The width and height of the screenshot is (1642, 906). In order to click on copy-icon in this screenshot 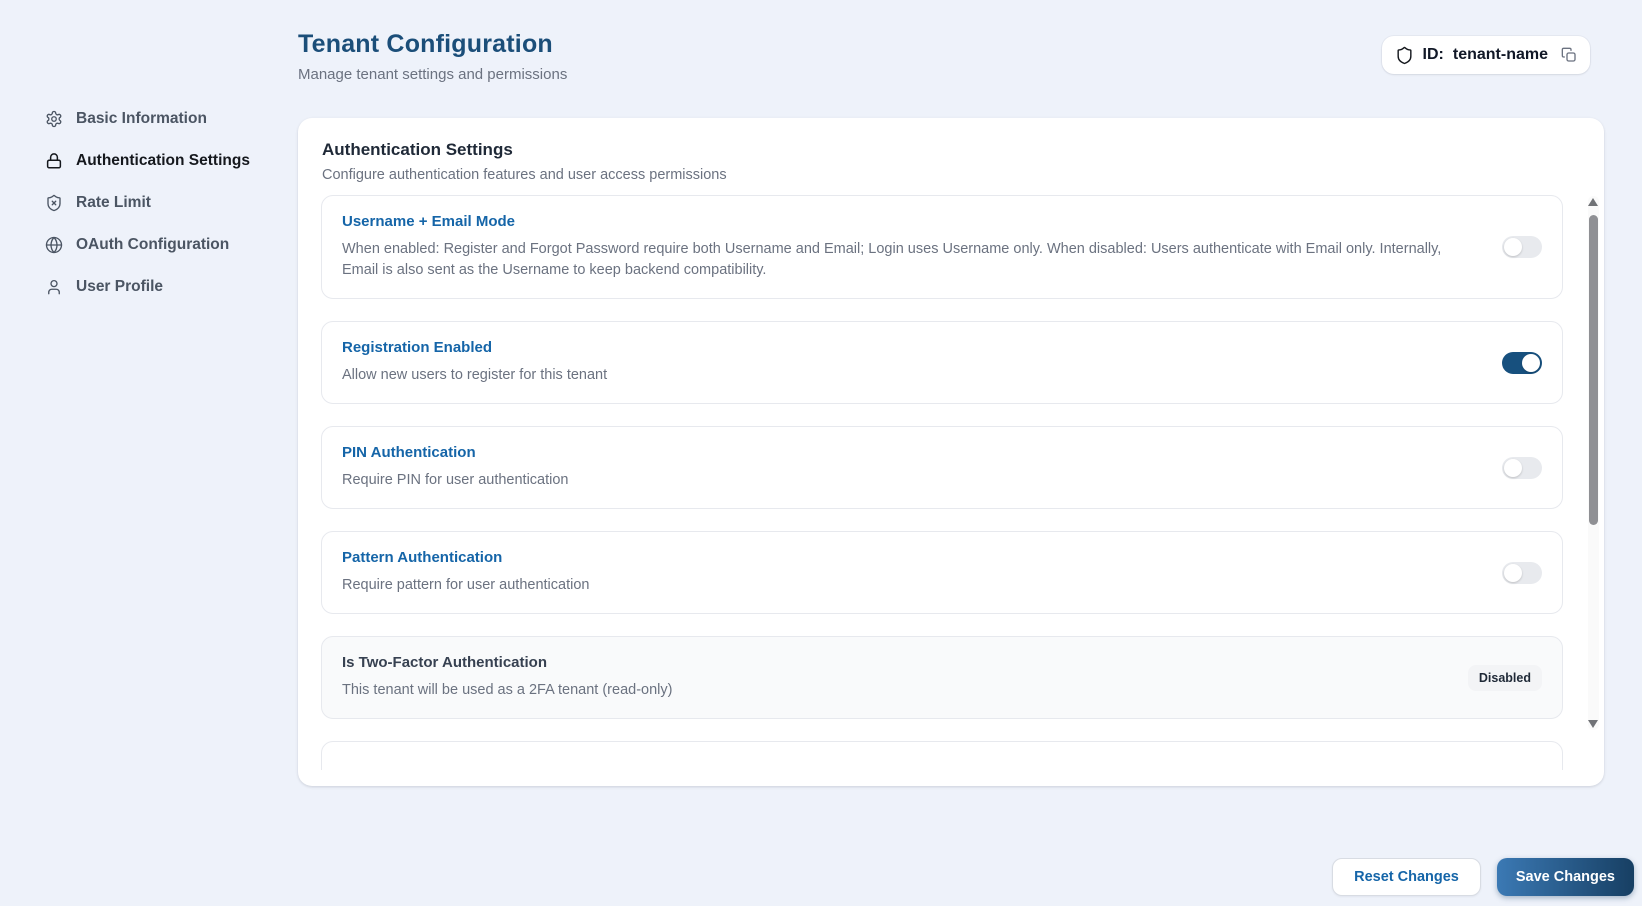, I will do `click(1569, 55)`.